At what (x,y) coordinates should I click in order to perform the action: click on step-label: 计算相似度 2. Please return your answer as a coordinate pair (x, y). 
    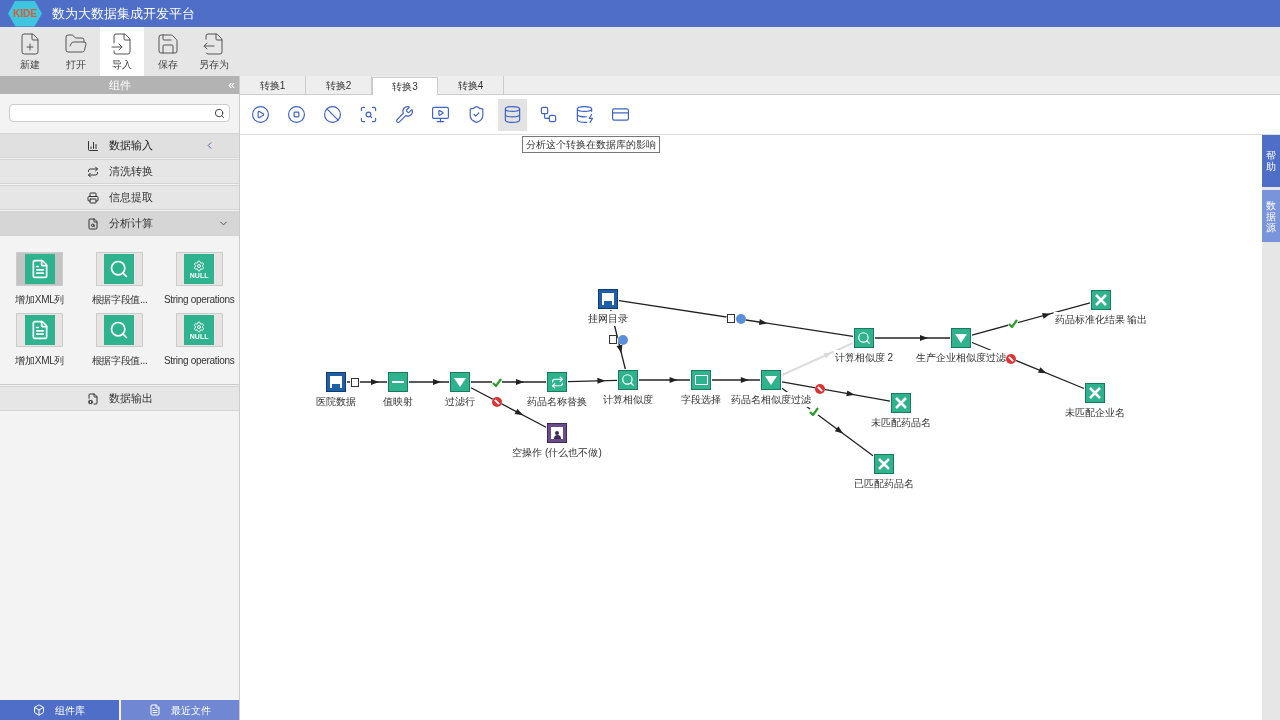
    Looking at the image, I should click on (864, 357).